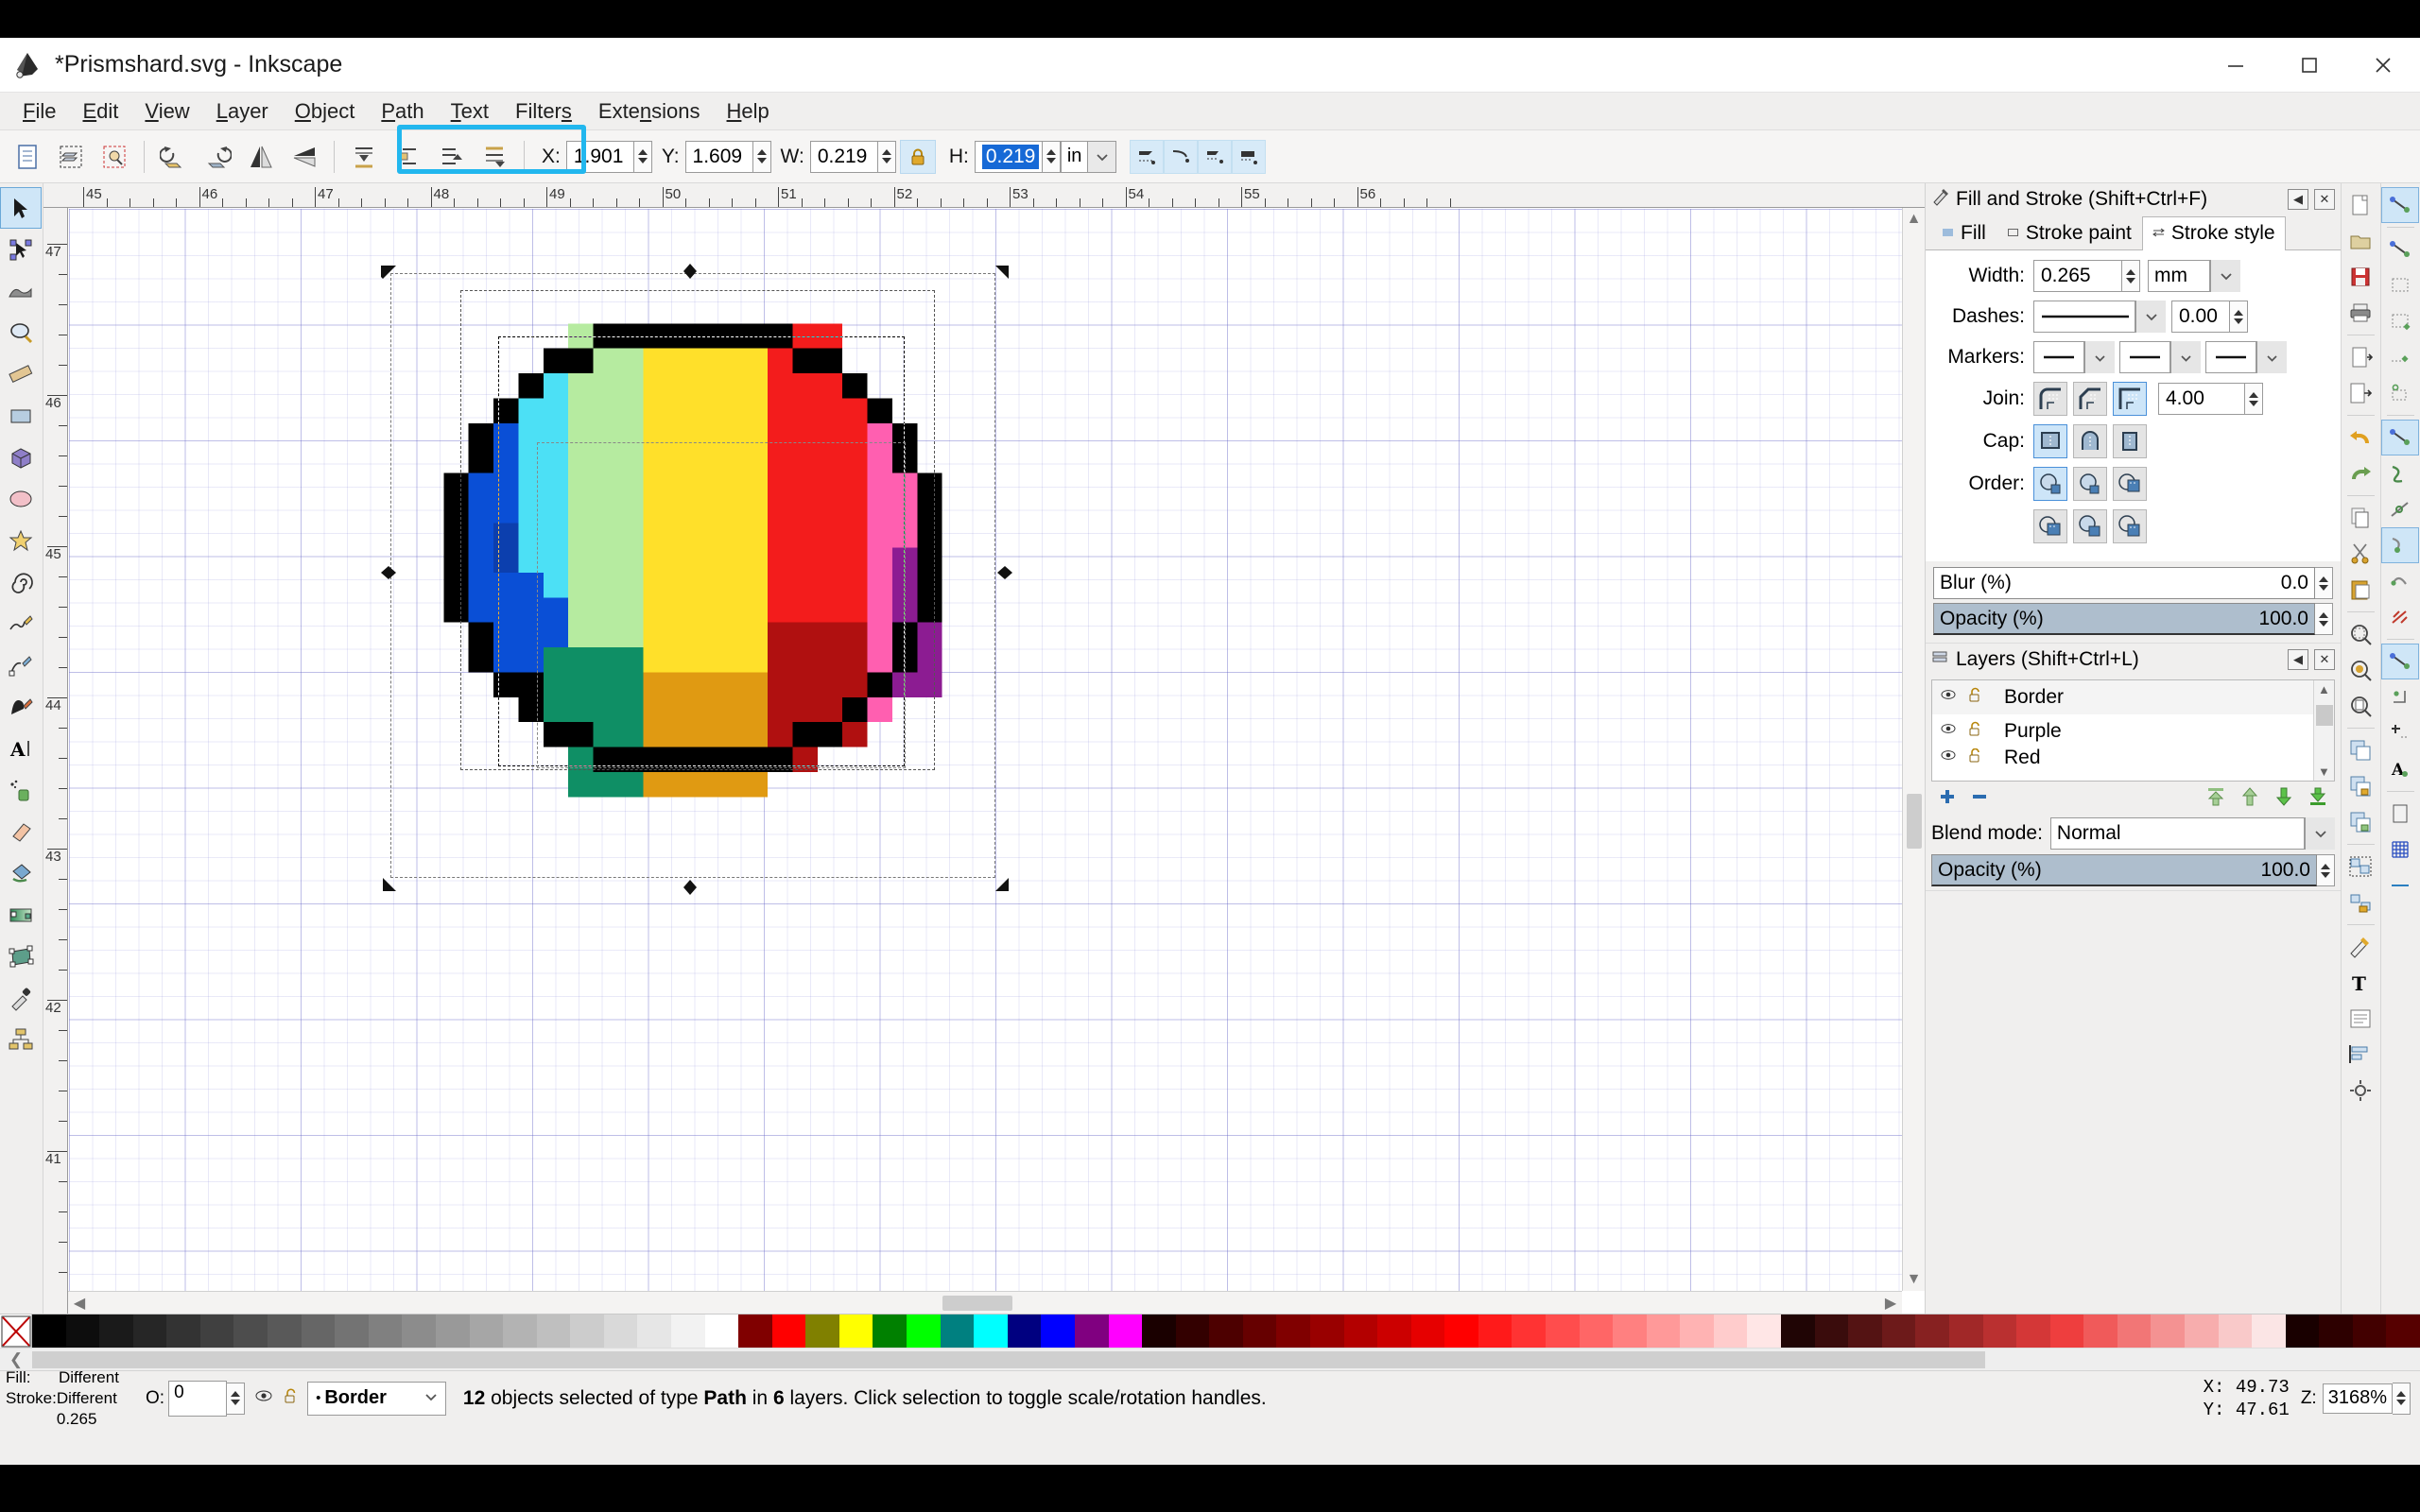 The width and height of the screenshot is (2420, 1512). I want to click on zoom-input: 3168%, so click(2357, 1398).